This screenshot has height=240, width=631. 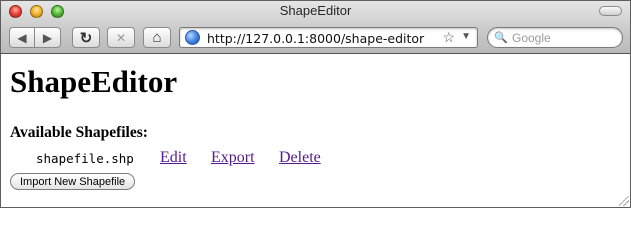 I want to click on shapefile-name: shapefile.shp, so click(x=85, y=158).